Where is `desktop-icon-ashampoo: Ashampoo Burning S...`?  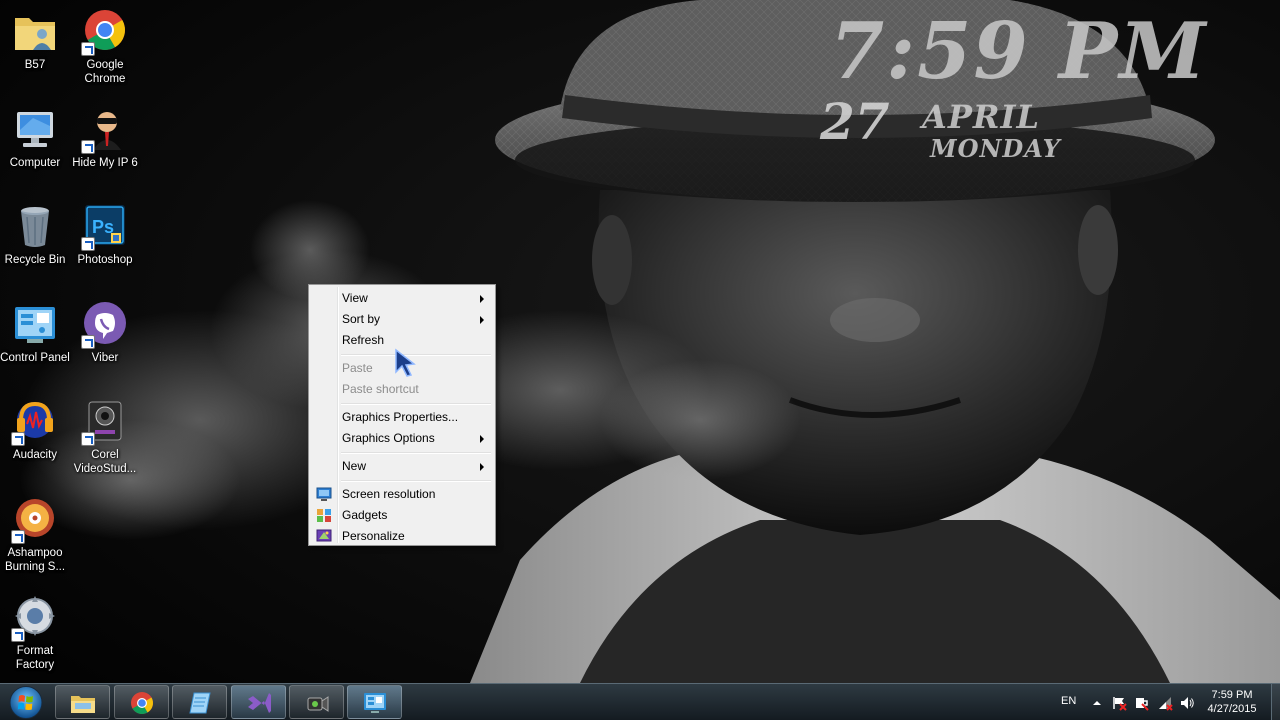
desktop-icon-ashampoo: Ashampoo Burning S... is located at coordinates (35, 535).